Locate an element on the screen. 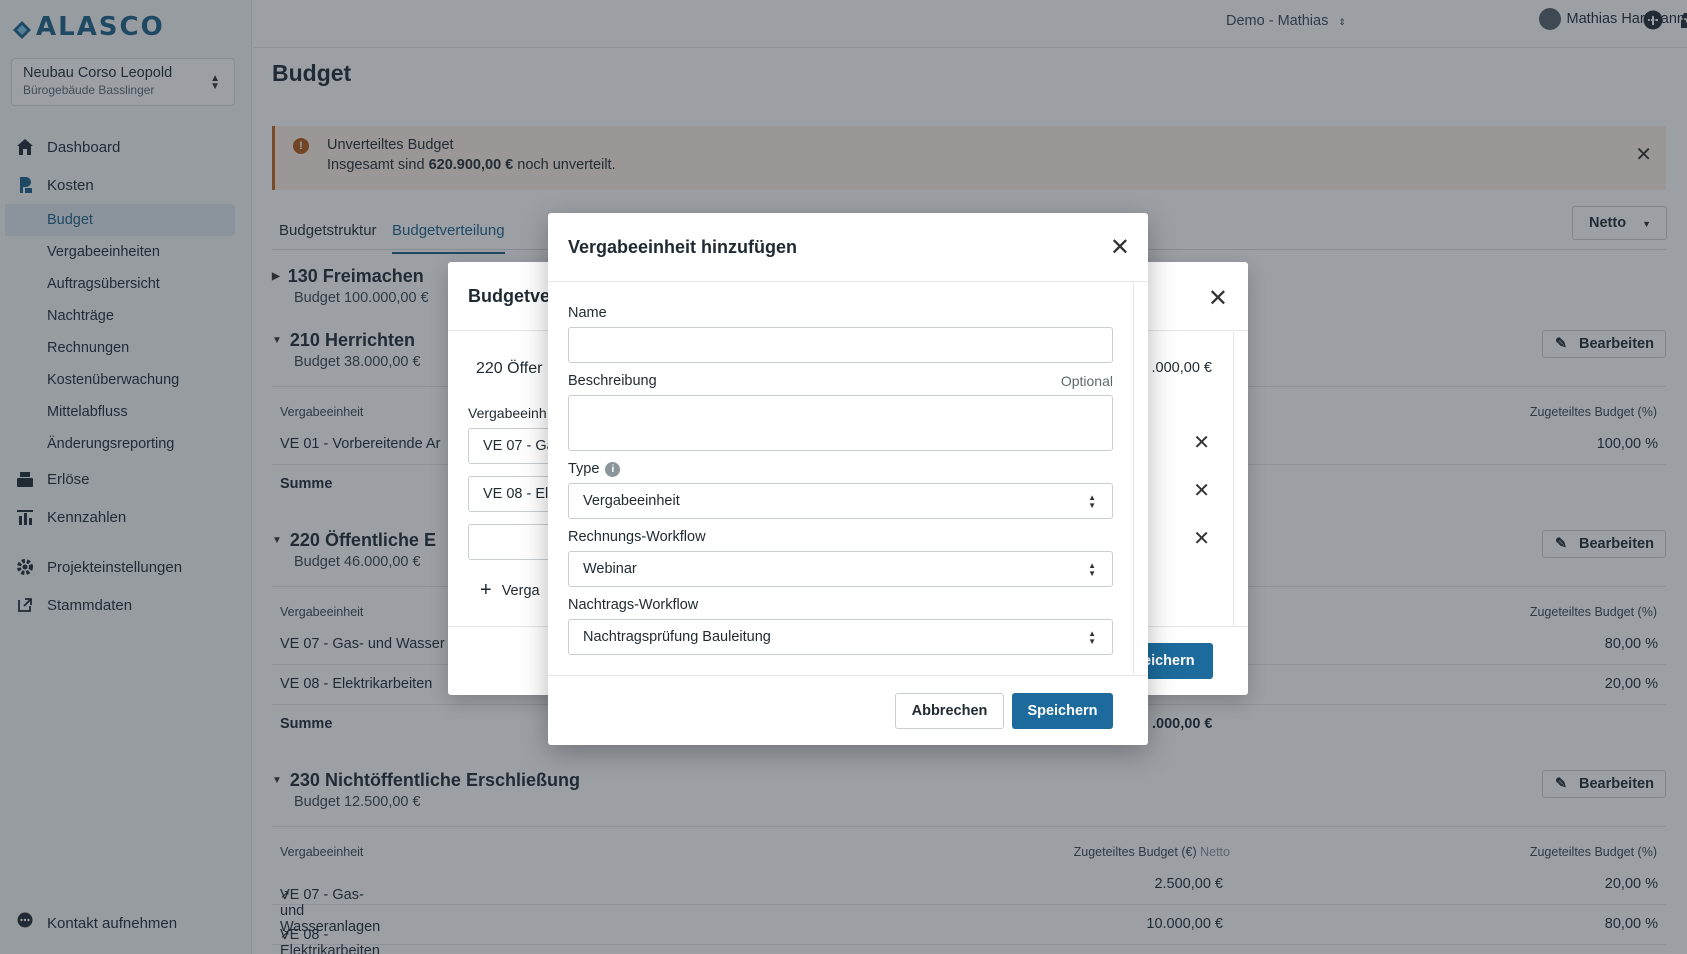  invoice-workflow-value: Webinar is located at coordinates (610, 569).